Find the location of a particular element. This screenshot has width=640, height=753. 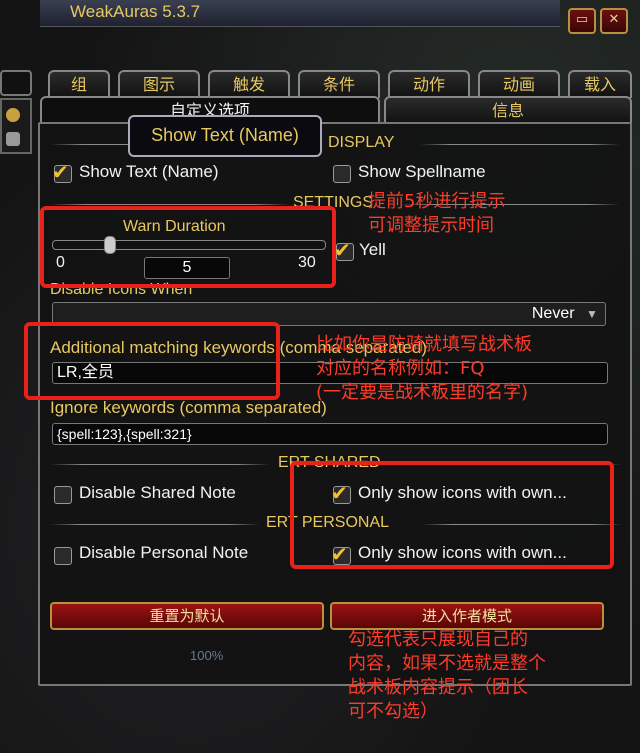

annotation-line: 提前5秒进行提示 is located at coordinates (437, 201).